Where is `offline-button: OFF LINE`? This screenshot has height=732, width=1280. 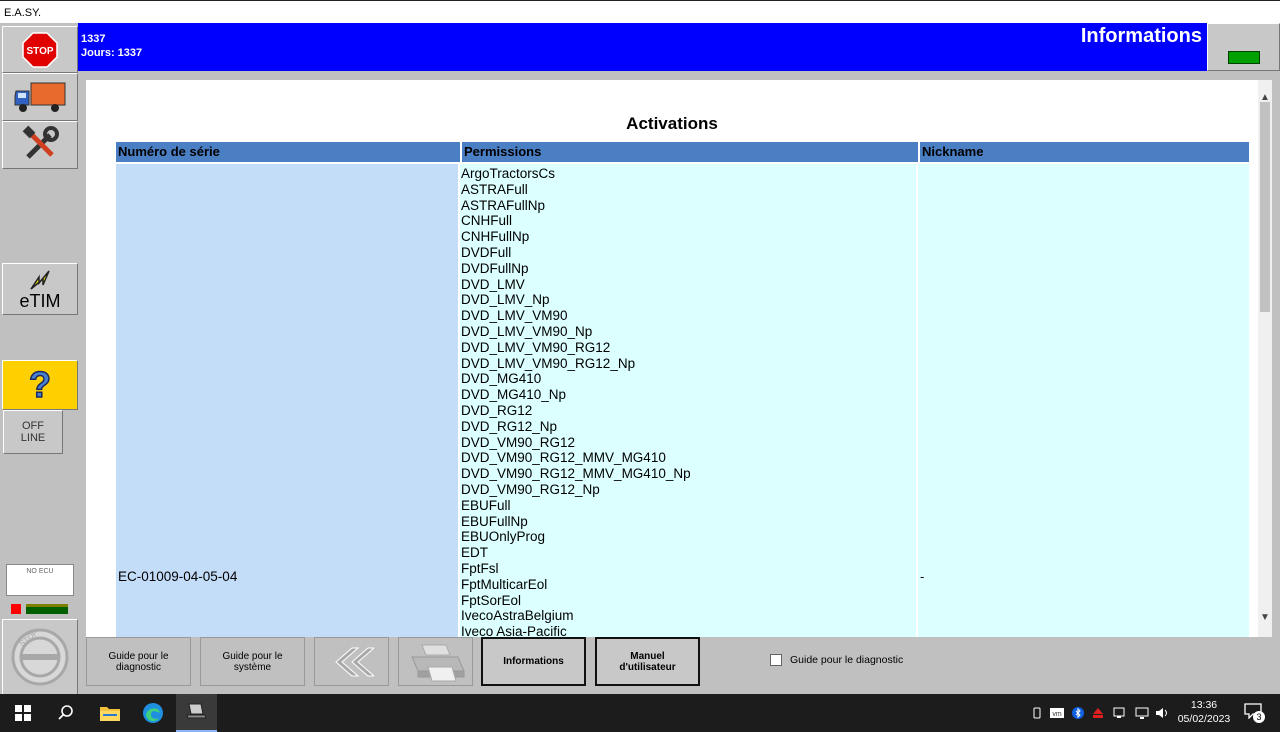
offline-button: OFF LINE is located at coordinates (33, 432).